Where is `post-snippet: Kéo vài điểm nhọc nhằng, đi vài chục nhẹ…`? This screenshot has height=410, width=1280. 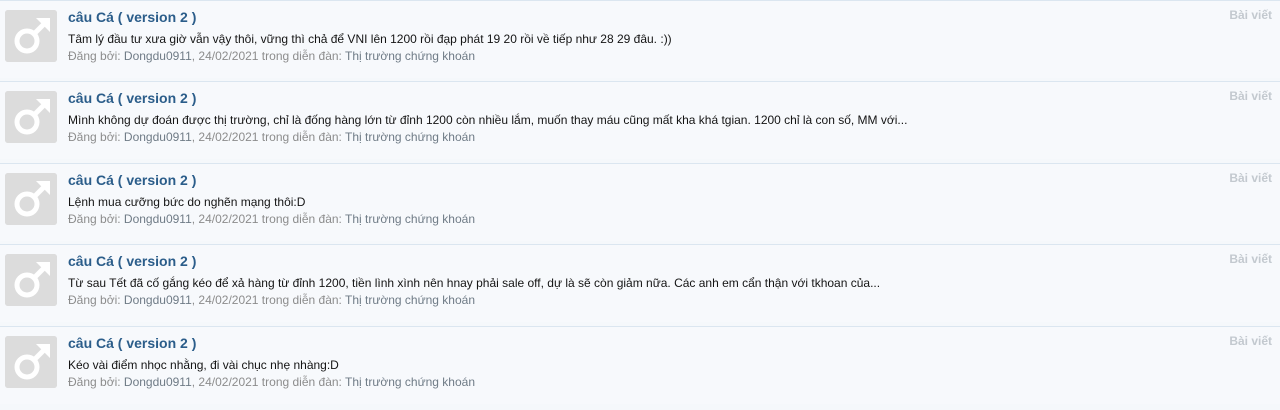
post-snippet: Kéo vài điểm nhọc nhằng, đi vài chục nhẹ… is located at coordinates (203, 365).